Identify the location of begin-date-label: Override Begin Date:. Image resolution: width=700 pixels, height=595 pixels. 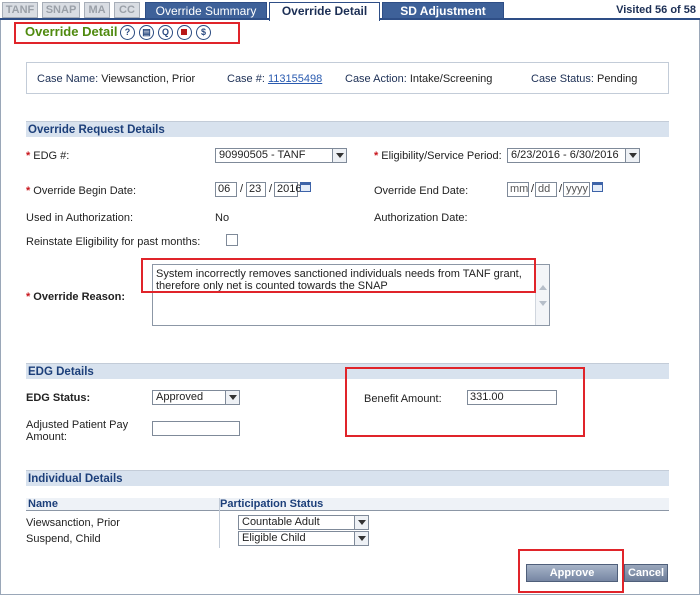
(81, 191).